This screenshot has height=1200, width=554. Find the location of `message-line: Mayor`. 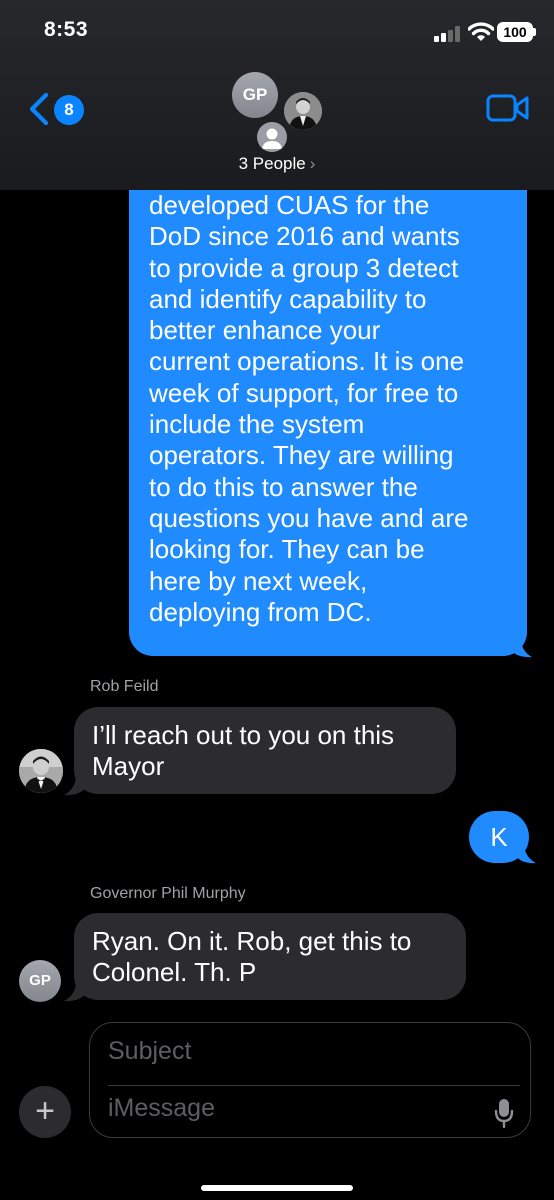

message-line: Mayor is located at coordinates (128, 766).